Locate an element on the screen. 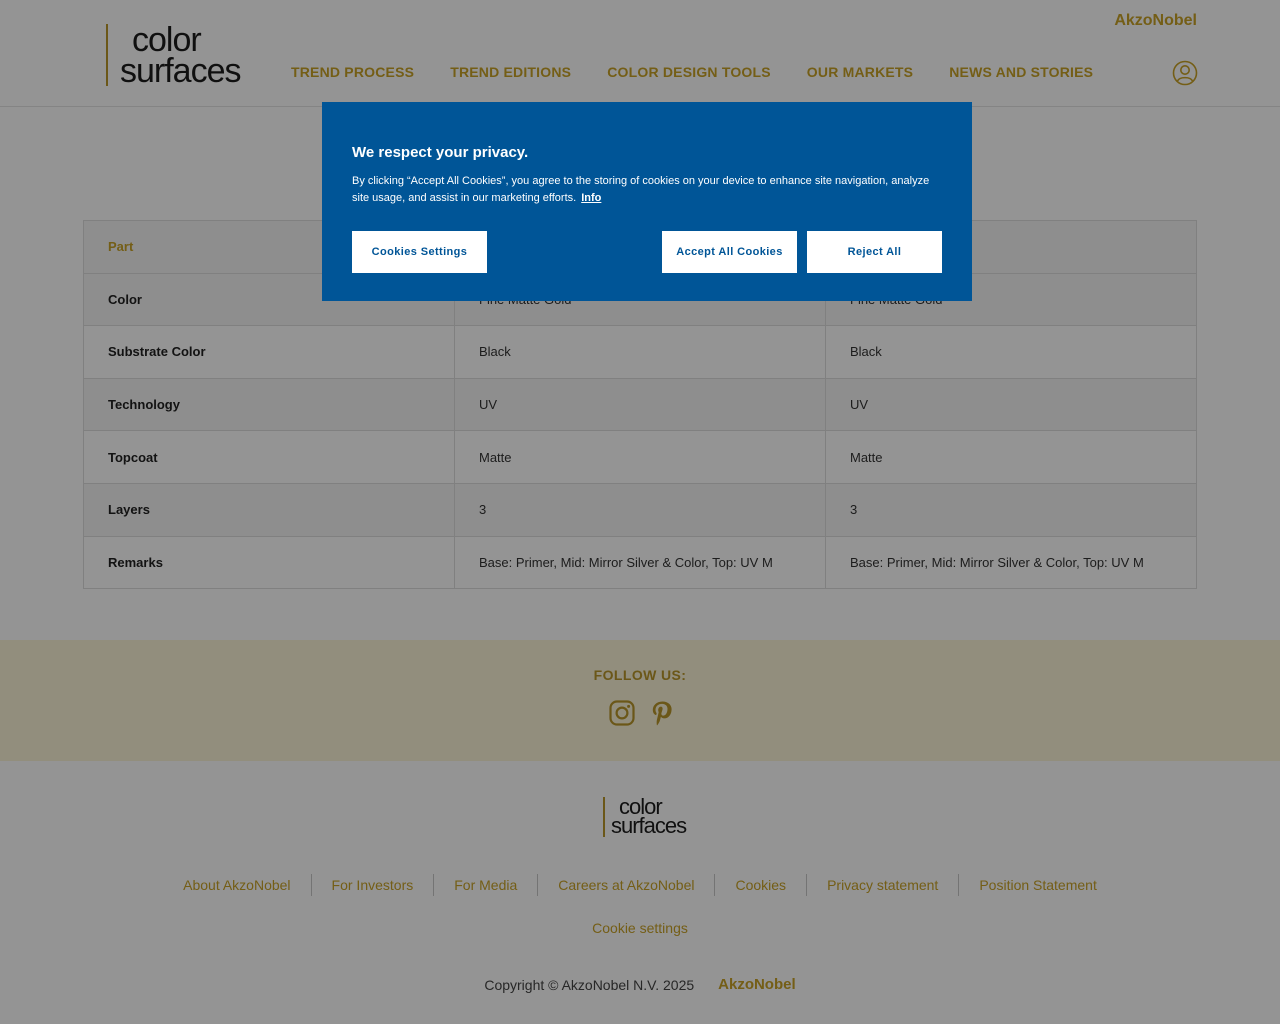 The width and height of the screenshot is (1280, 1024). accept-all-cookies-button: Accept All Cookies is located at coordinates (729, 252).